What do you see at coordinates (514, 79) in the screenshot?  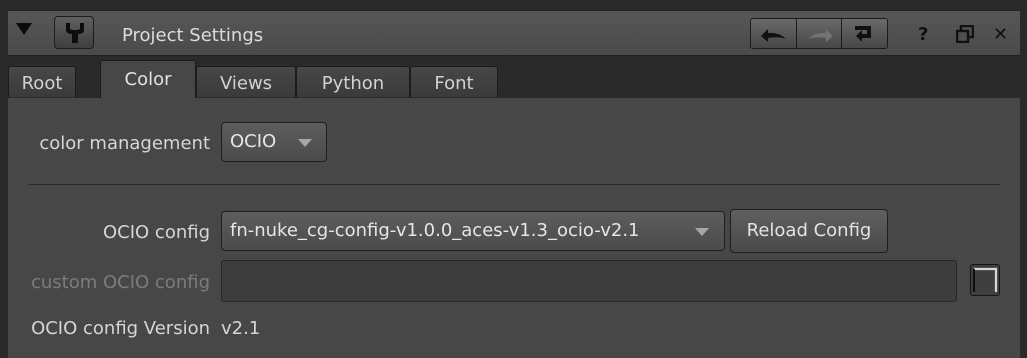 I see `tab-bar: Root Color Views Python Font` at bounding box center [514, 79].